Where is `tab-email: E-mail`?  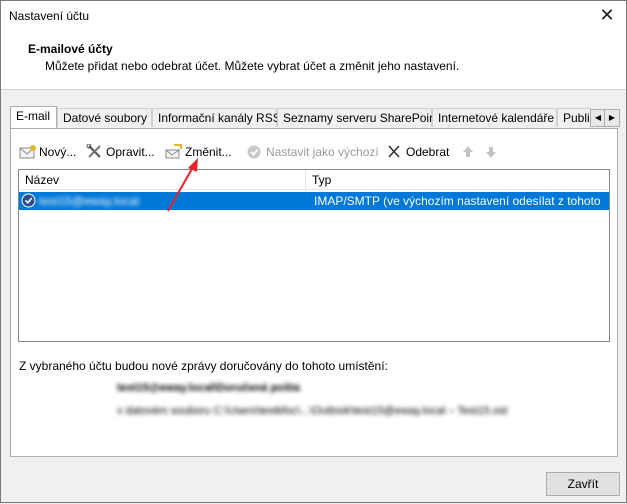
tab-email: E-mail is located at coordinates (33, 117).